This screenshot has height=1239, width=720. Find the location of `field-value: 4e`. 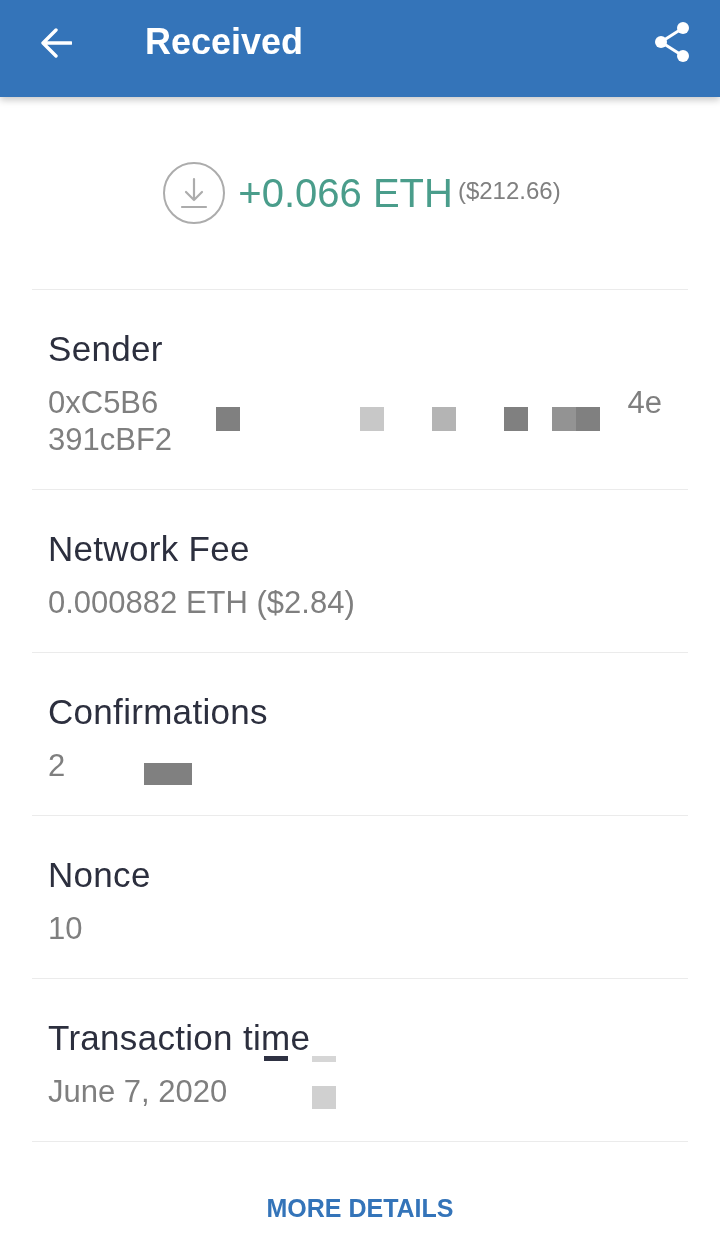

field-value: 4e is located at coordinates (644, 402).